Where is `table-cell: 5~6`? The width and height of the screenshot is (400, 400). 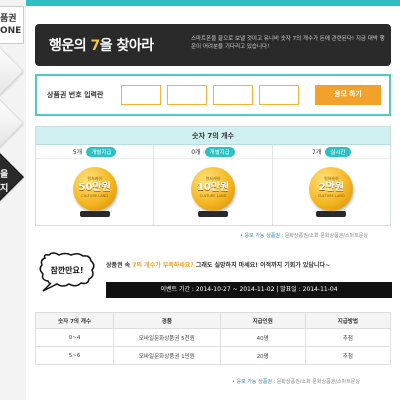
table-cell: 5~6 is located at coordinates (74, 355).